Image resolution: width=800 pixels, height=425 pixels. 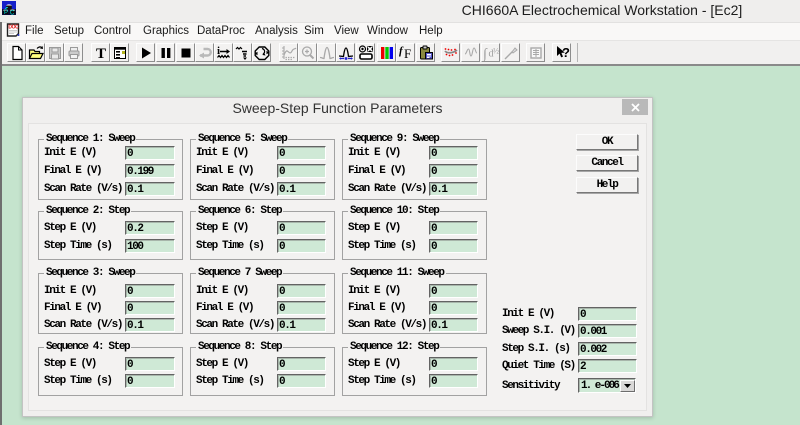 I want to click on svg-text: T, so click(x=100, y=53).